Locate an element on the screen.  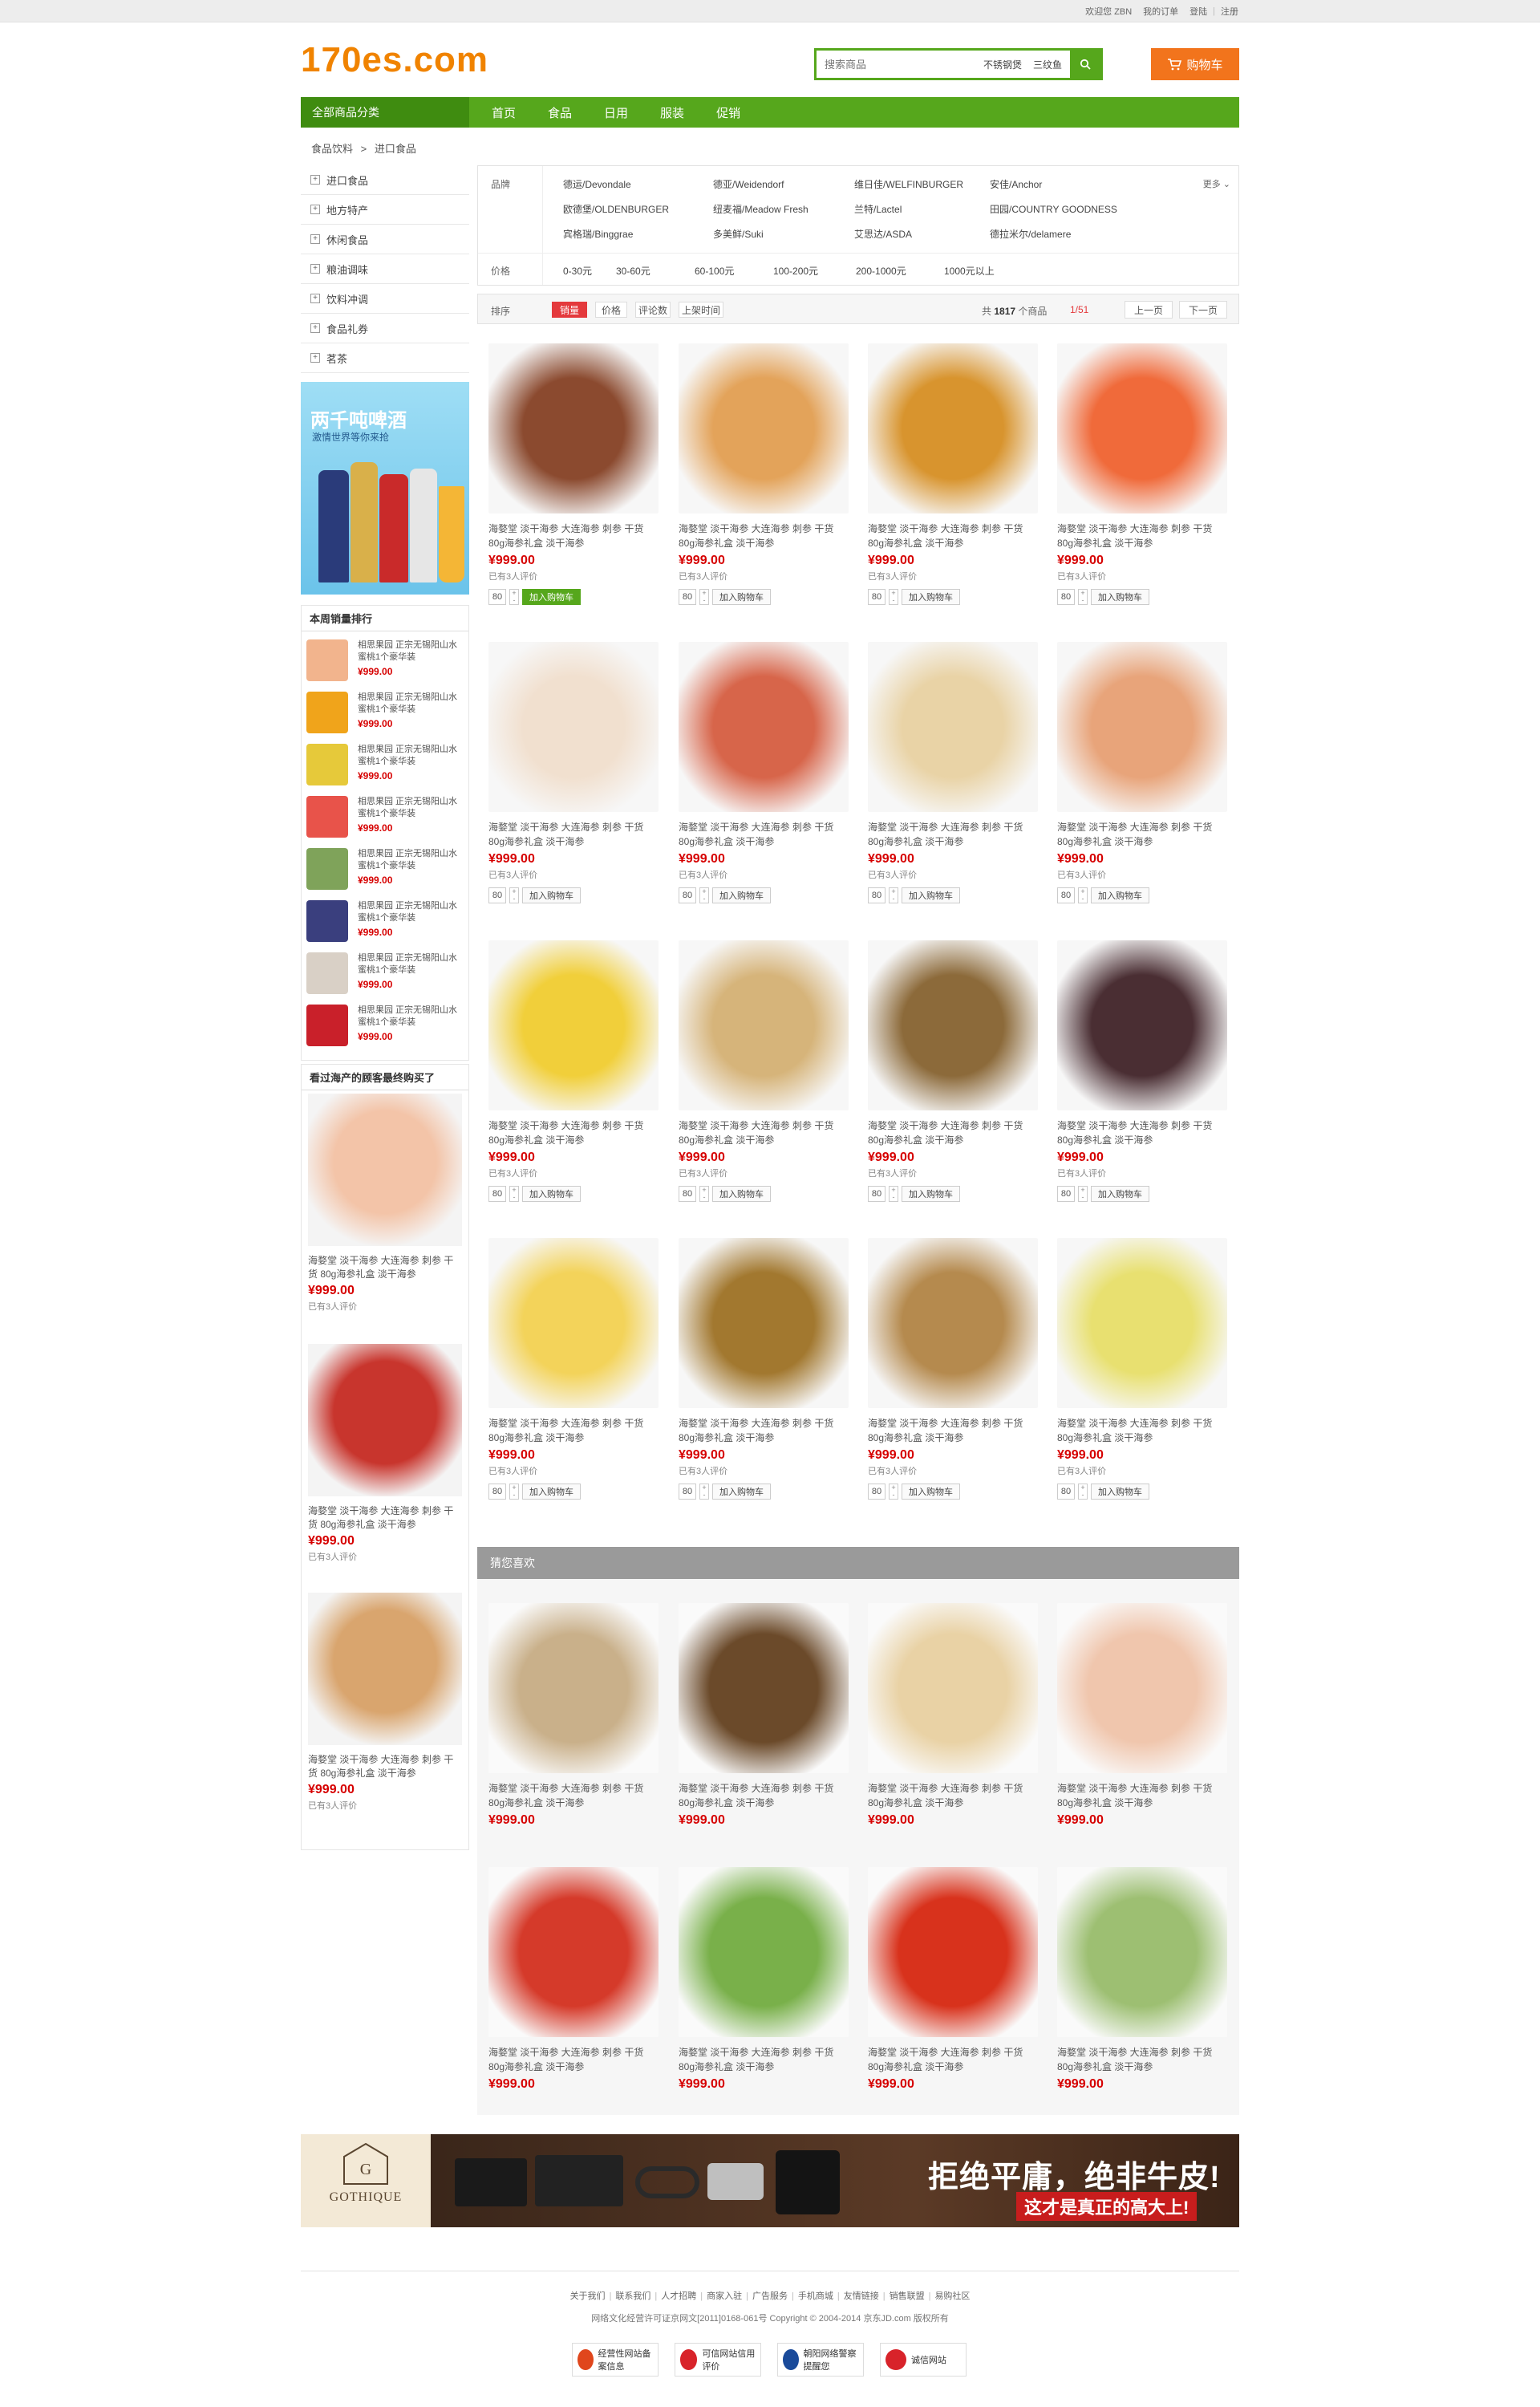
search-input is located at coordinates (900, 64).